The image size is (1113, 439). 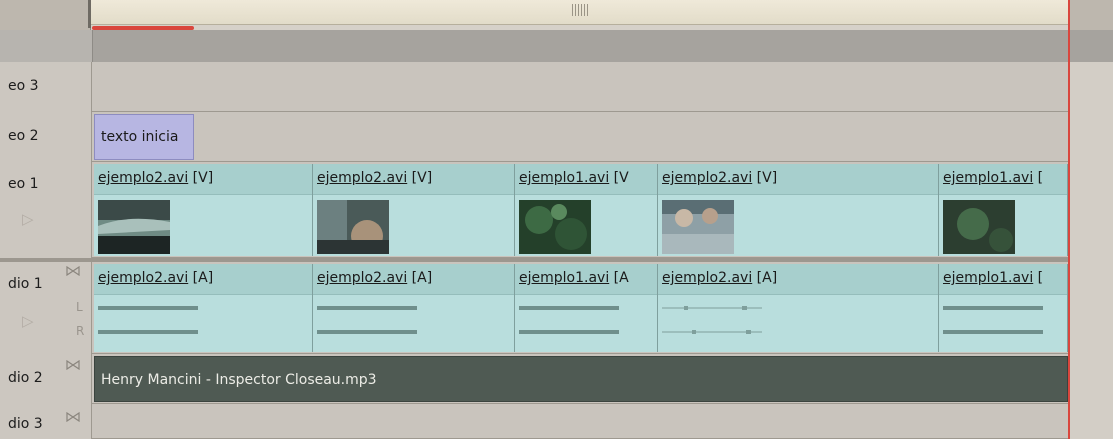 I want to click on track-header-video-2: eo 2, so click(x=46, y=137).